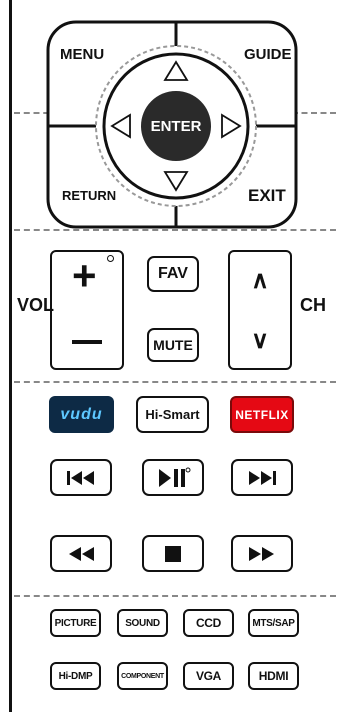 The image size is (338, 712). What do you see at coordinates (176, 71) in the screenshot?
I see `arrow-up-icon` at bounding box center [176, 71].